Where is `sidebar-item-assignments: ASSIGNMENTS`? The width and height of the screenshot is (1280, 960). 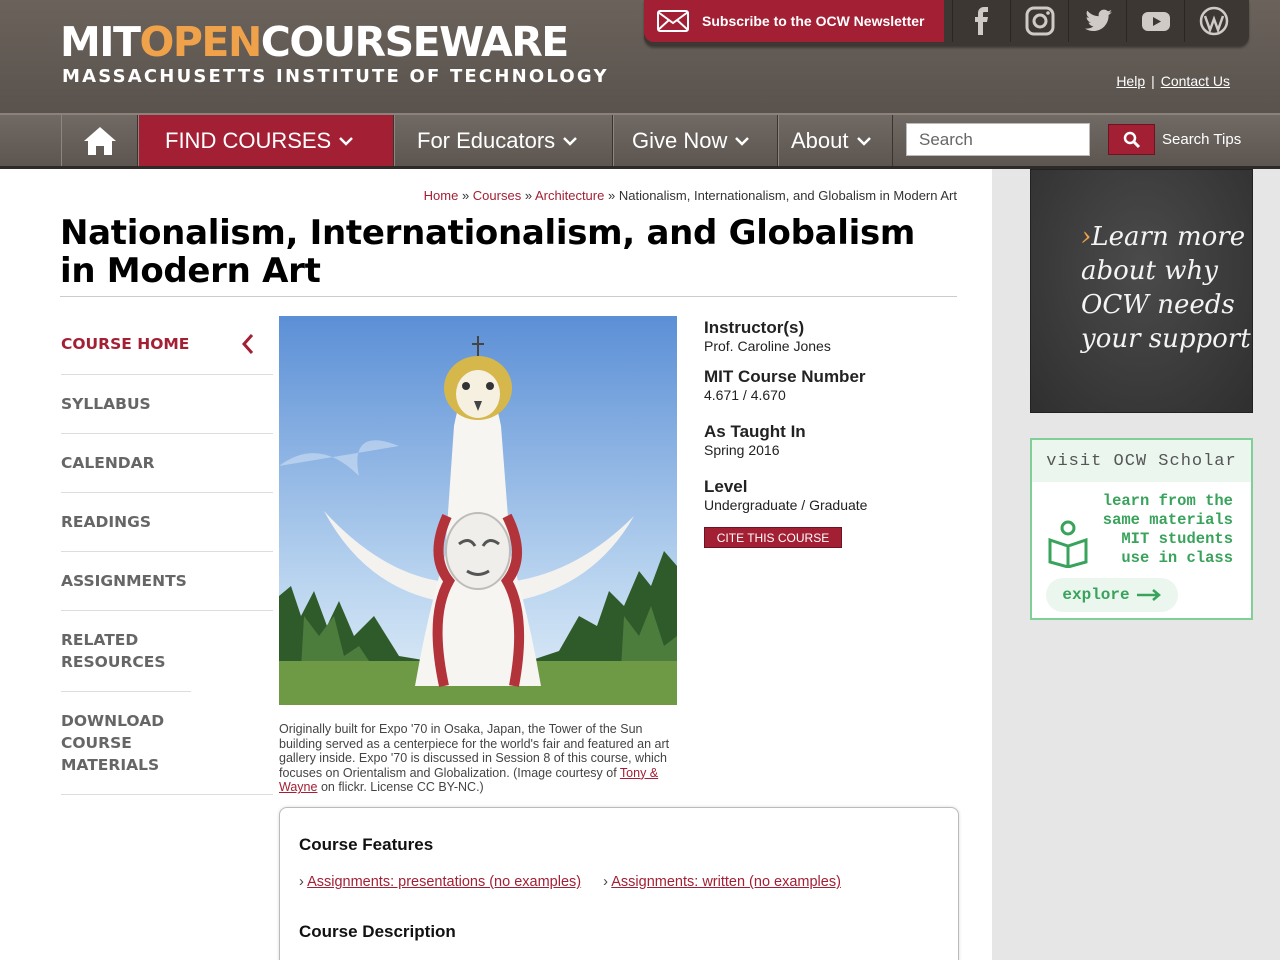
sidebar-item-assignments: ASSIGNMENTS is located at coordinates (167, 581).